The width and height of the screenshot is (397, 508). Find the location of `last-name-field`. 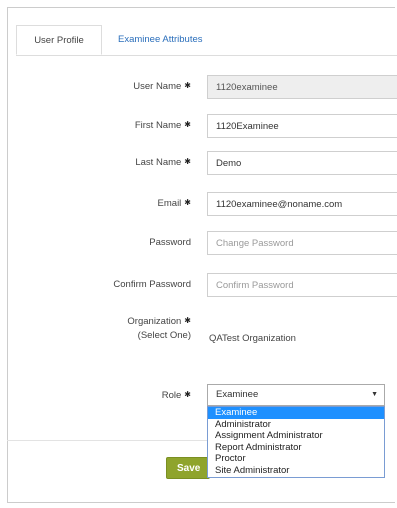

last-name-field is located at coordinates (302, 163).